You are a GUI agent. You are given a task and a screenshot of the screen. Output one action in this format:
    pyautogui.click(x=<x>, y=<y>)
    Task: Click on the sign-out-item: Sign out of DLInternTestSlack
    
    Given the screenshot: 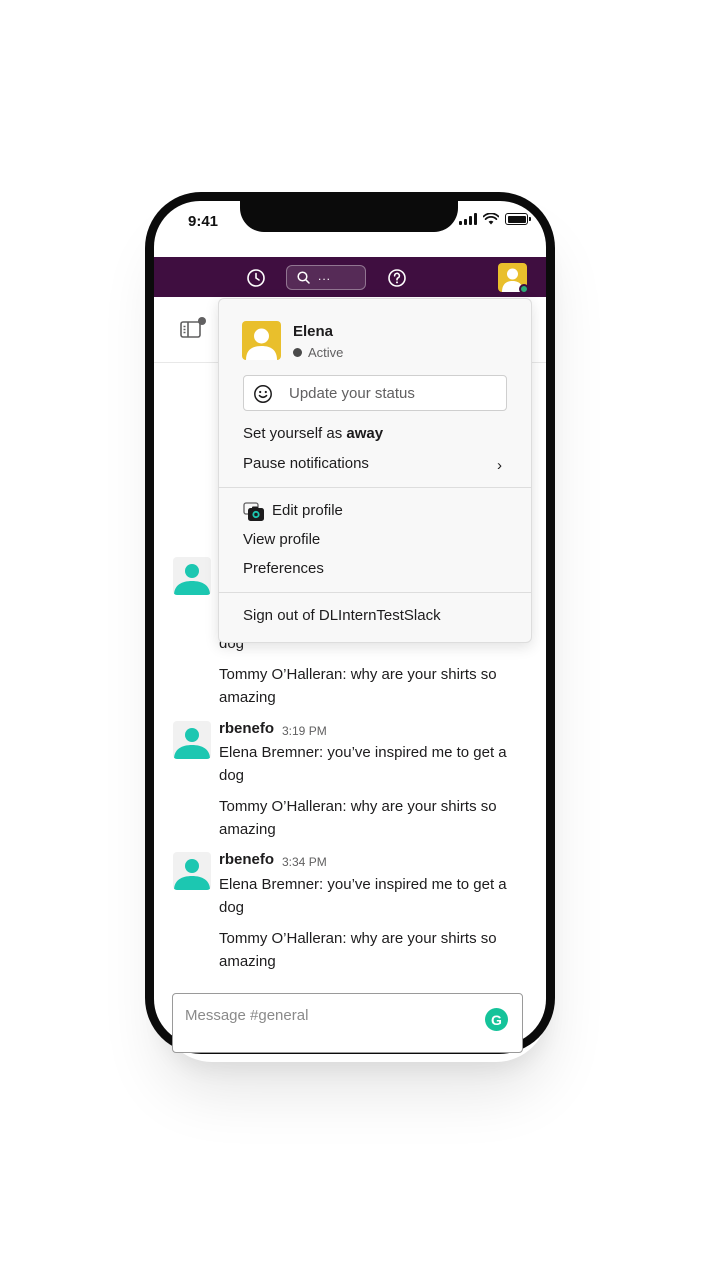 What is the action you would take?
    pyautogui.click(x=342, y=615)
    